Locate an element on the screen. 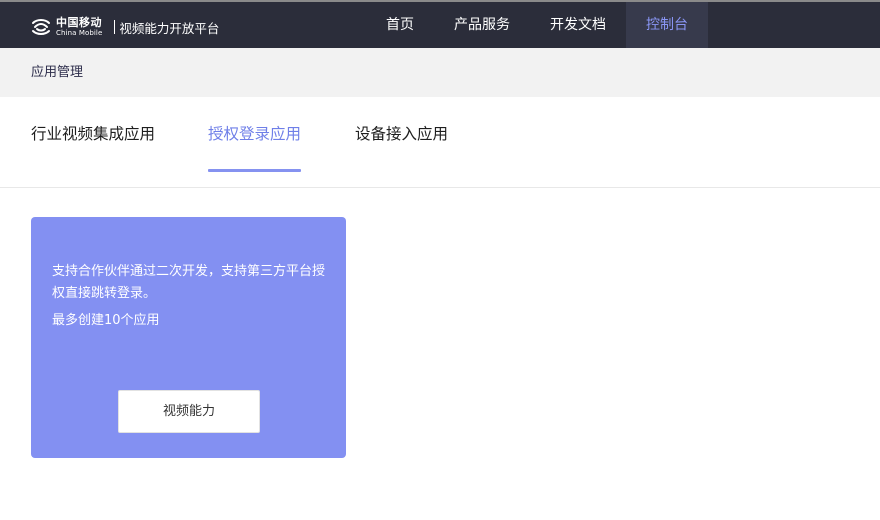 Image resolution: width=880 pixels, height=520 pixels. logo: 中国移动 China Mobile 视频能力开放平台 is located at coordinates (124, 27).